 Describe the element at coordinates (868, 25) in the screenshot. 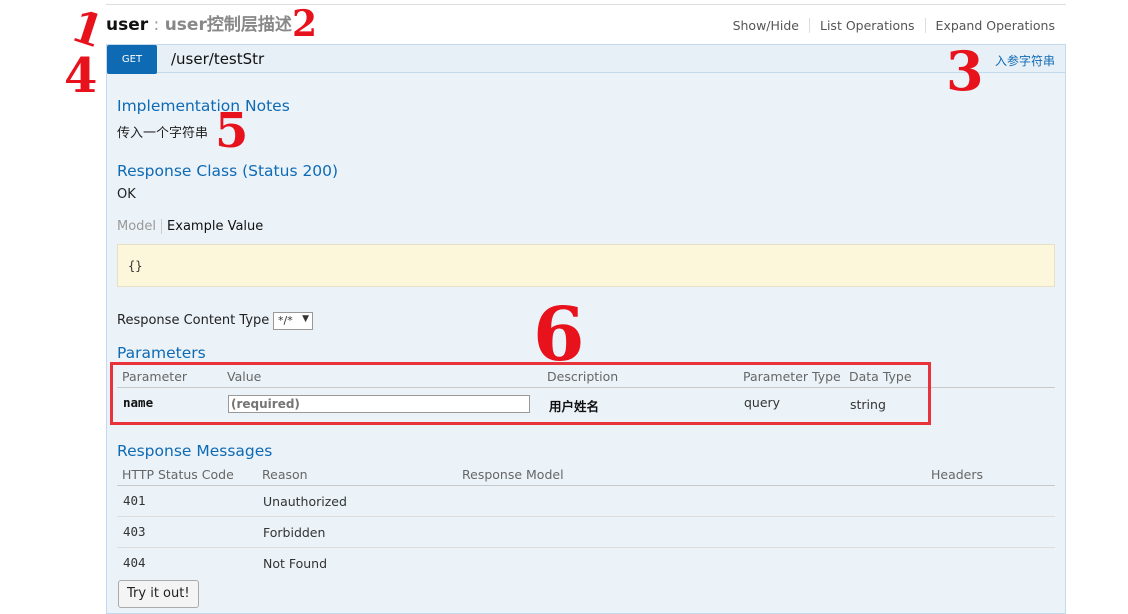

I see `list-operations-link: List Operations` at that location.